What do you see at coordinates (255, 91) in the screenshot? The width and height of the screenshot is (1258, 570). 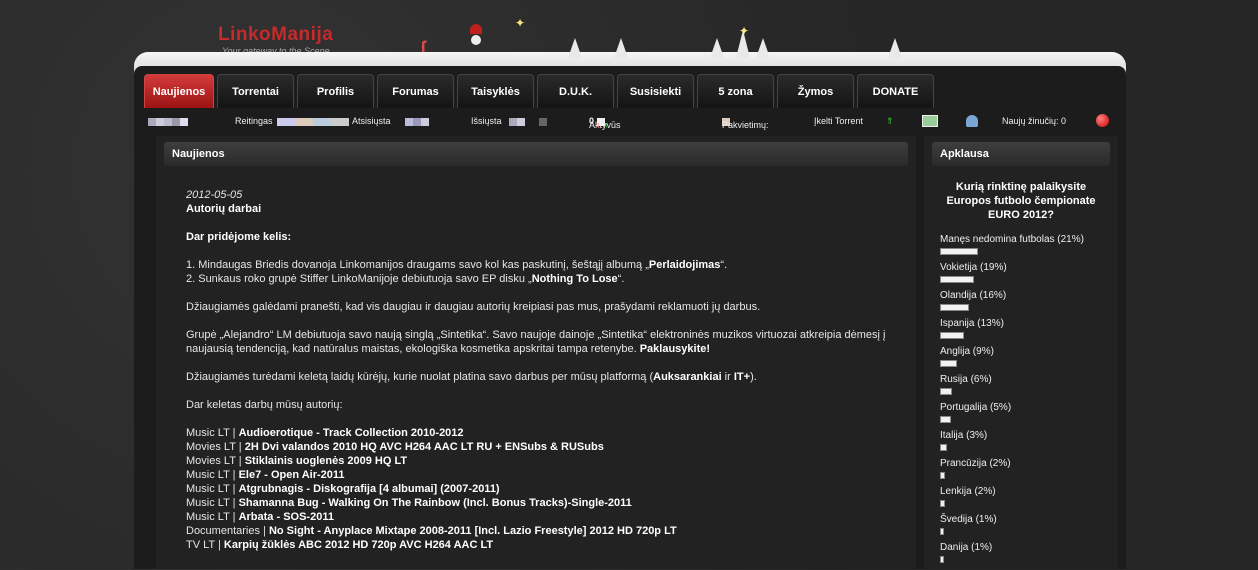 I see `tab-torrentai: Torrentai` at bounding box center [255, 91].